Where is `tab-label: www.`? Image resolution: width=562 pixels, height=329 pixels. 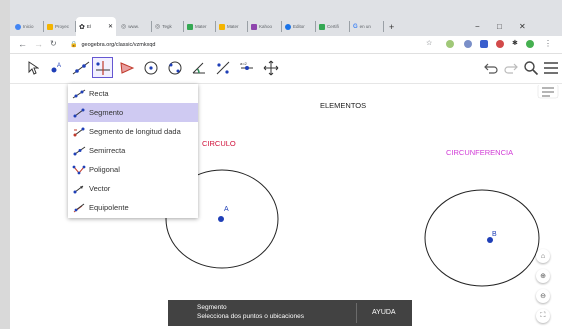
tab-label: www. is located at coordinates (134, 26).